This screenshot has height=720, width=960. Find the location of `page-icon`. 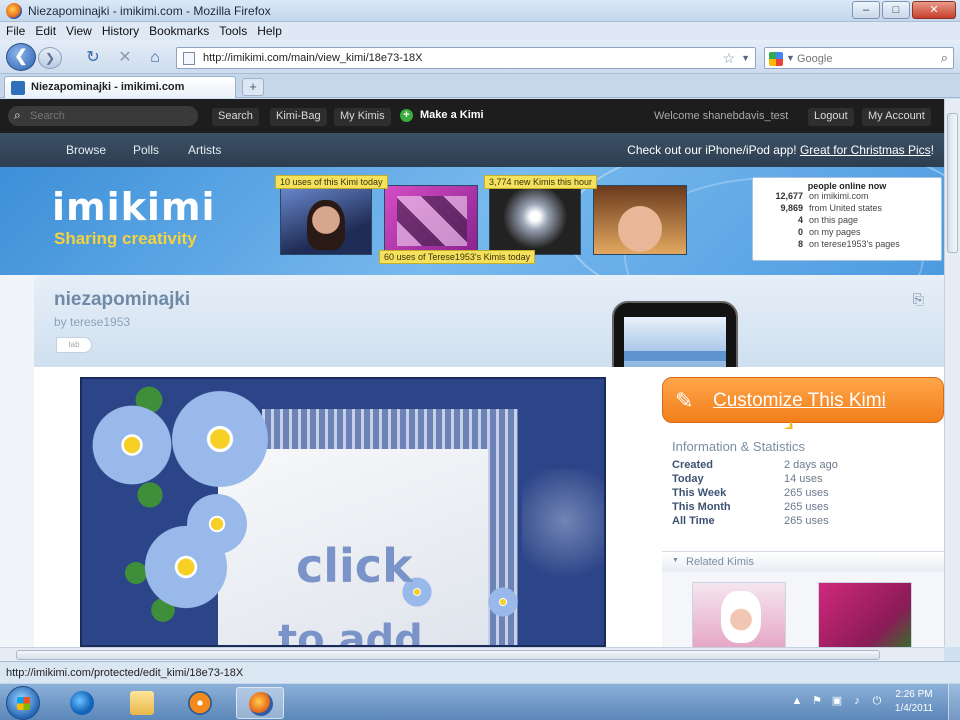

page-icon is located at coordinates (189, 58).